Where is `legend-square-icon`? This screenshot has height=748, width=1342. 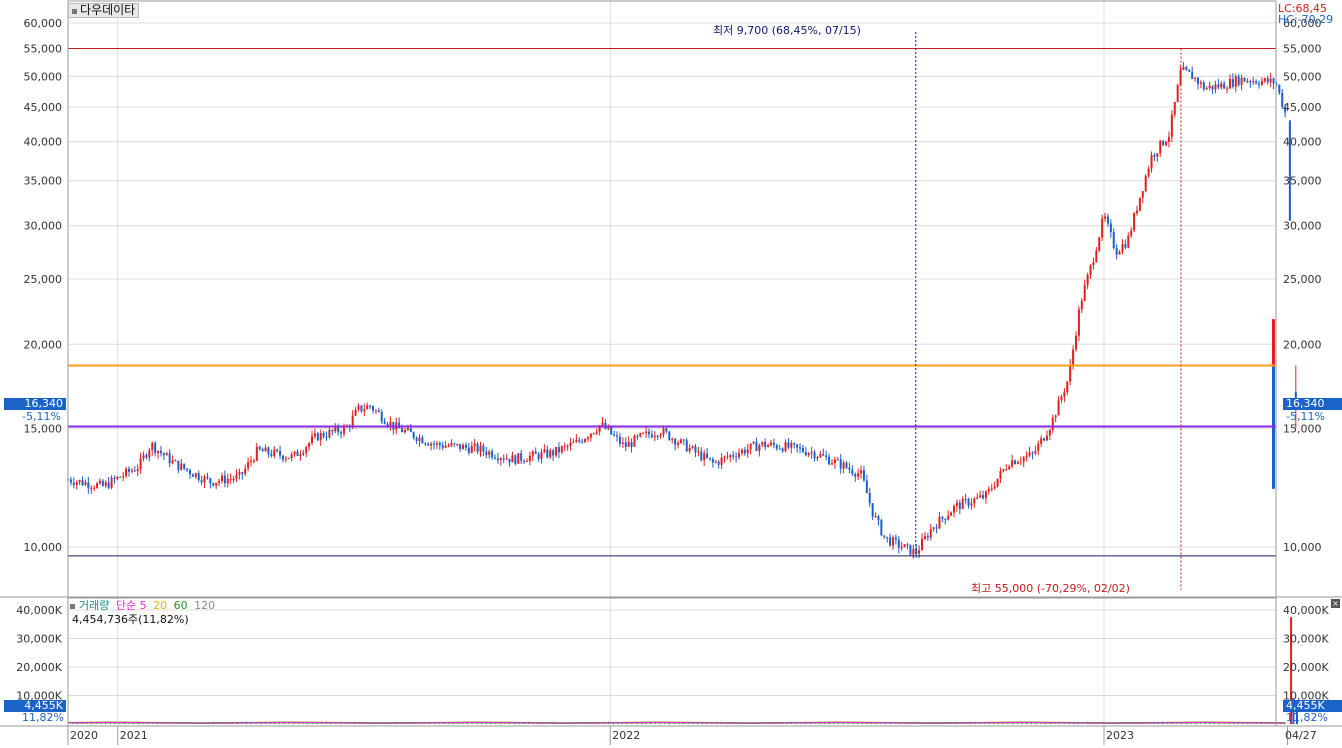 legend-square-icon is located at coordinates (72, 606).